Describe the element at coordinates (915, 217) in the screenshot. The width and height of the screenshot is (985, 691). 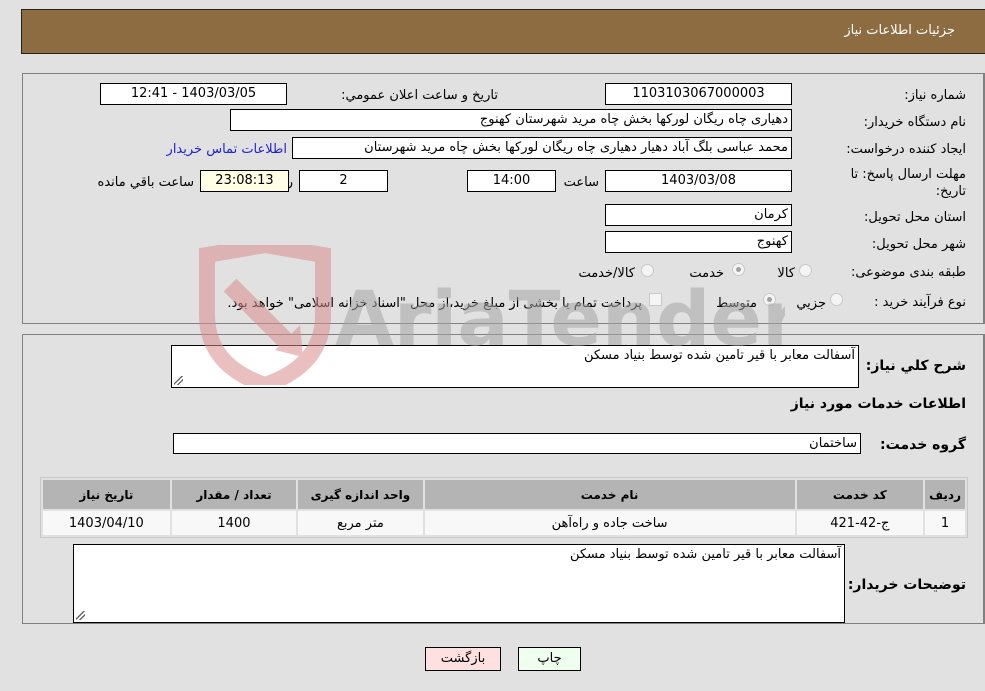
I see `province-label: استان محل تحویل:` at that location.